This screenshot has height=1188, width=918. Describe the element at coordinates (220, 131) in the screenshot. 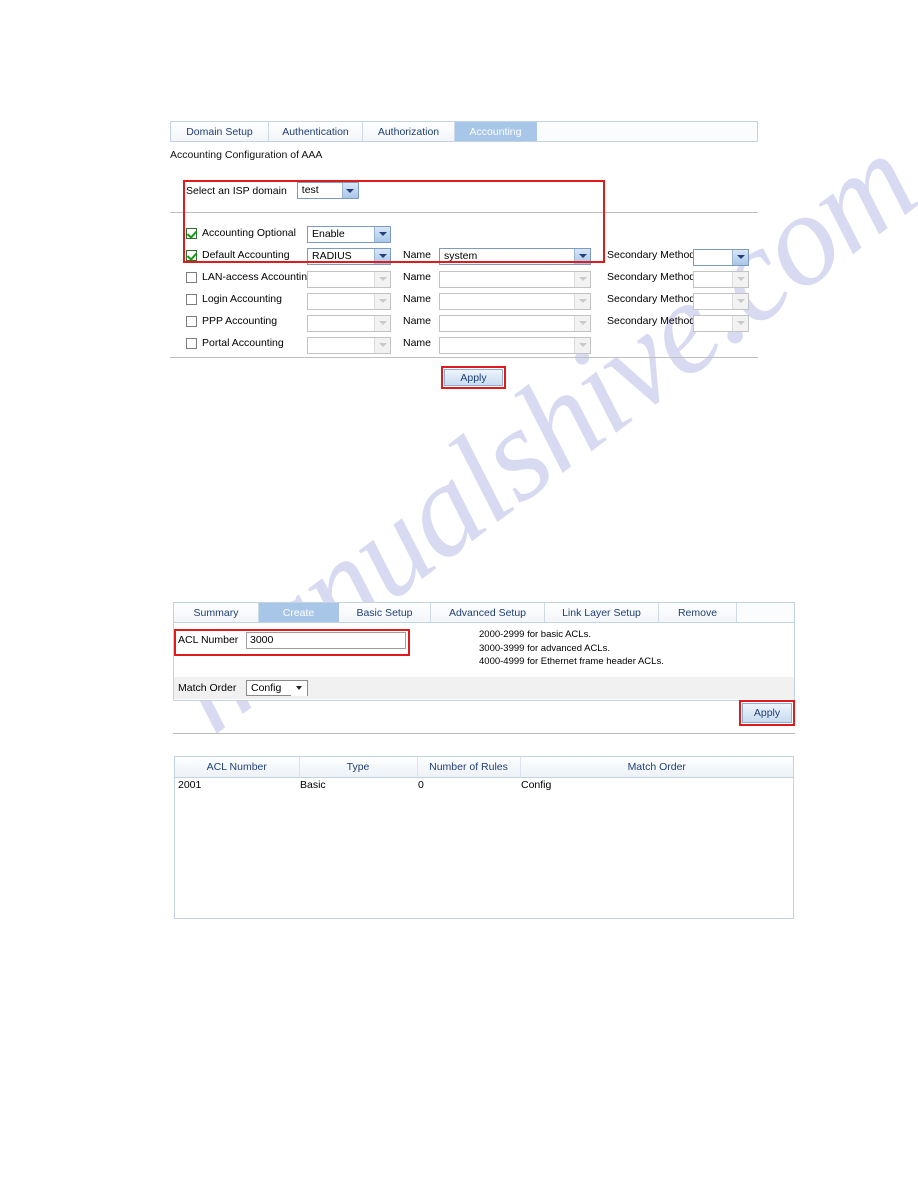

I see `tab-domain-setup: Domain Setup` at that location.